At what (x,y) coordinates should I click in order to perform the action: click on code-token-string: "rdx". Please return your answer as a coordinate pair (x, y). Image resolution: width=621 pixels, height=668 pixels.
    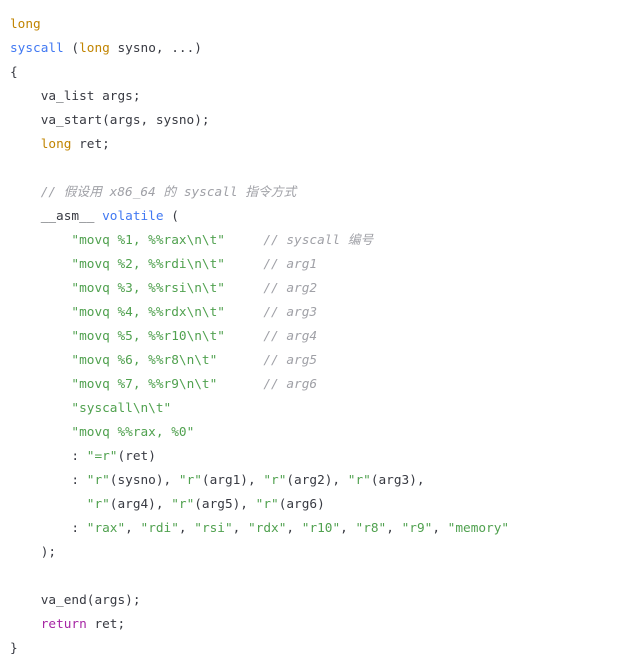
    Looking at the image, I should click on (267, 528).